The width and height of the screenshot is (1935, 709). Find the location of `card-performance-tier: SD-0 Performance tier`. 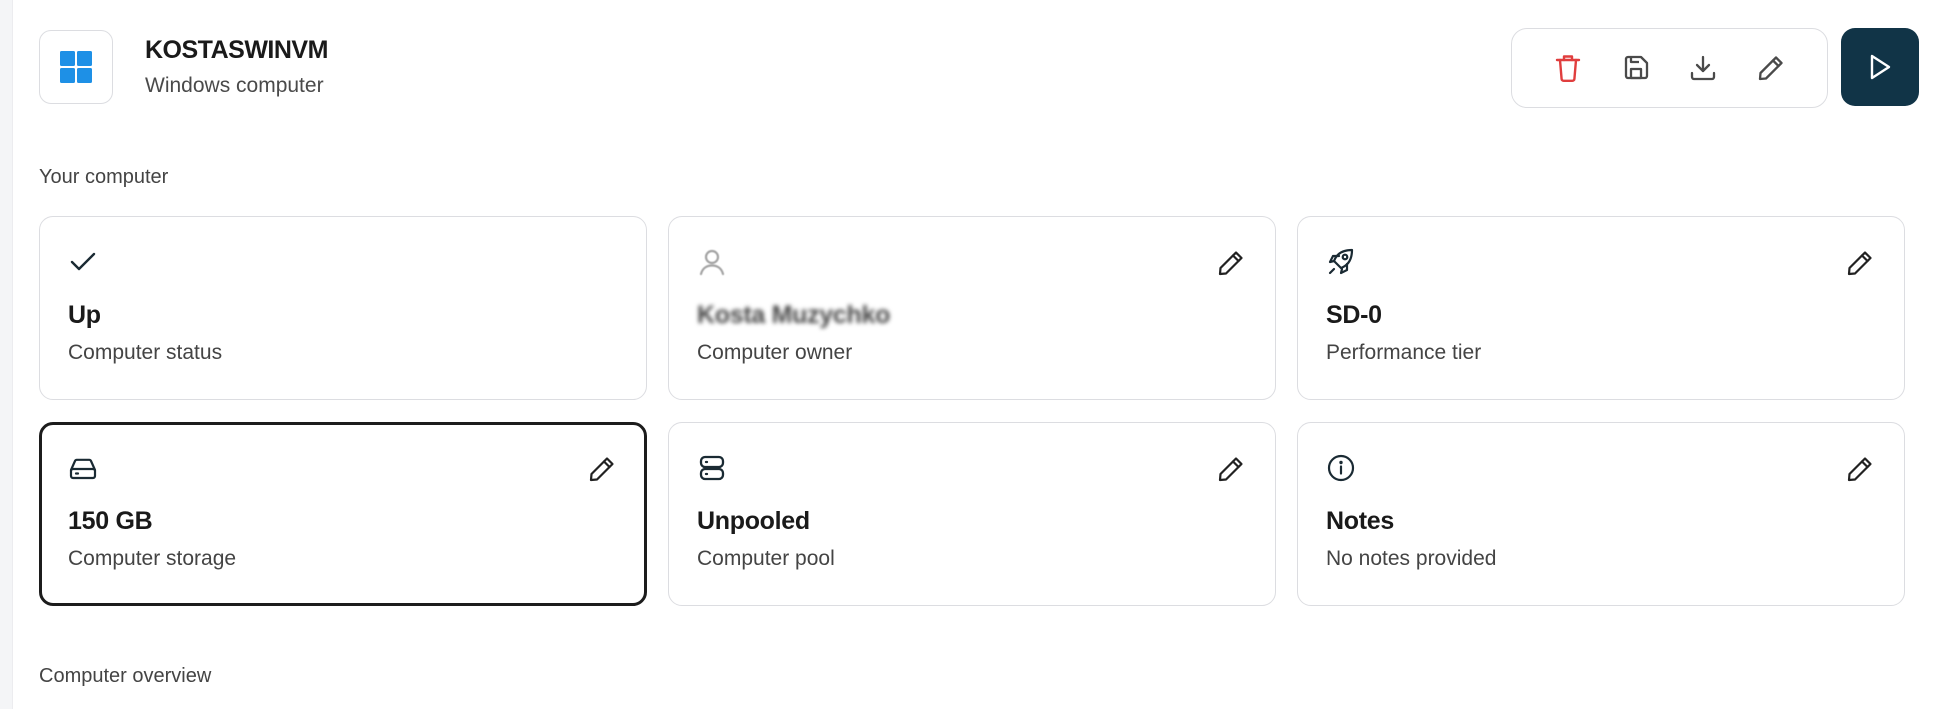

card-performance-tier: SD-0 Performance tier is located at coordinates (1601, 308).